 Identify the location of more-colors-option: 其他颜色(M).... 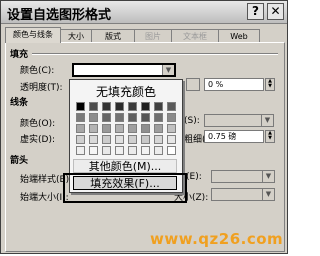
(125, 166).